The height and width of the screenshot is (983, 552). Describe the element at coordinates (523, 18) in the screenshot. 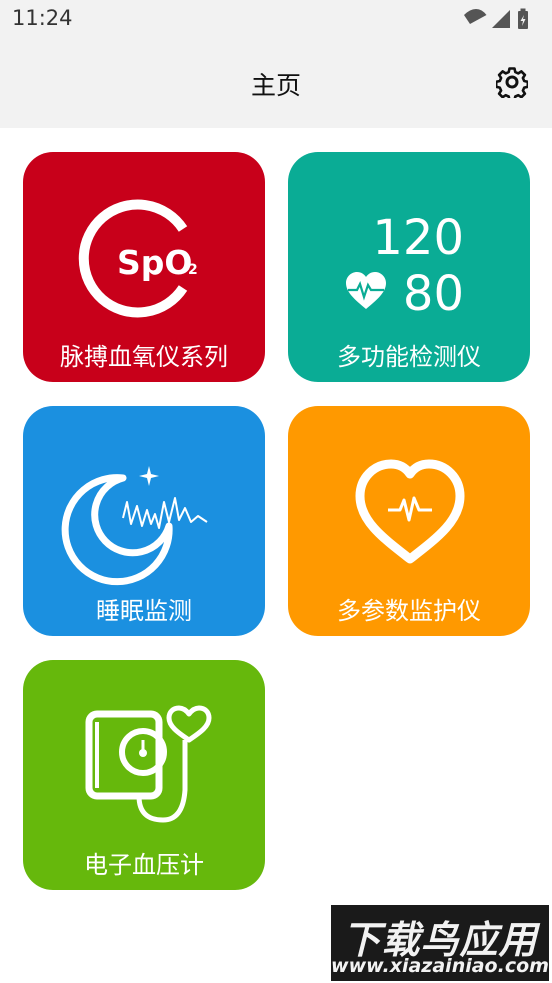

I see `battery-charging-icon` at that location.